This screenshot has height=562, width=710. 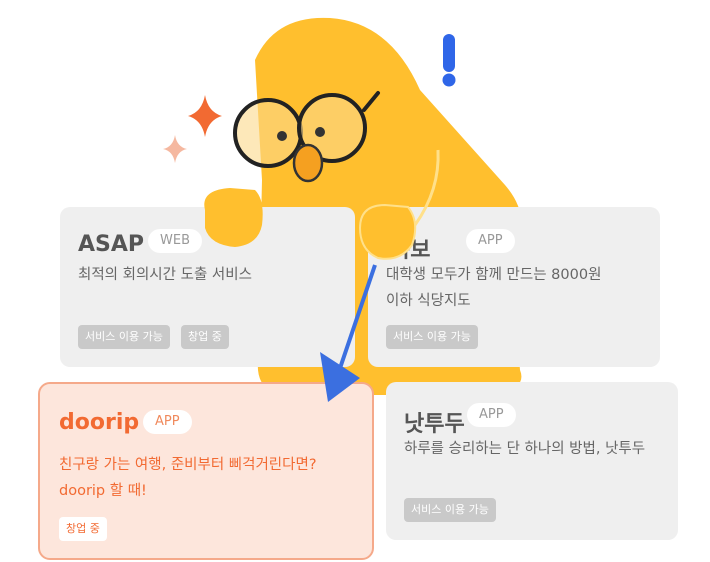 What do you see at coordinates (308, 163) in the screenshot?
I see `beak-icon` at bounding box center [308, 163].